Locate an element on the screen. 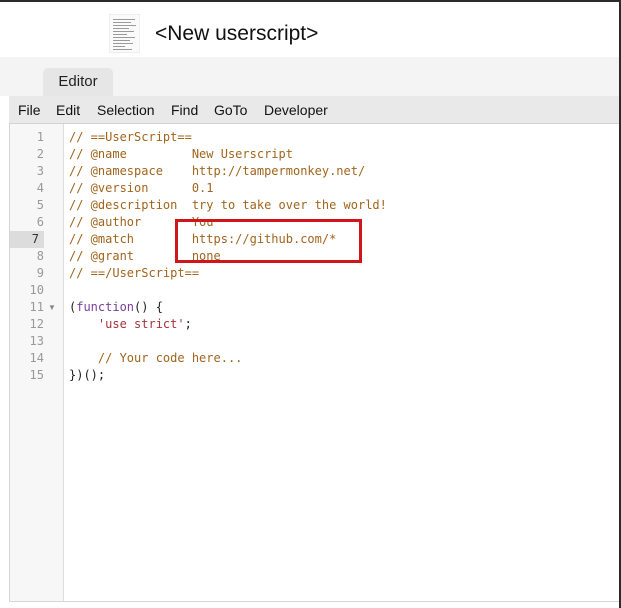  code-text: // @namespace http://tampermonkey.net/ is located at coordinates (217, 171).